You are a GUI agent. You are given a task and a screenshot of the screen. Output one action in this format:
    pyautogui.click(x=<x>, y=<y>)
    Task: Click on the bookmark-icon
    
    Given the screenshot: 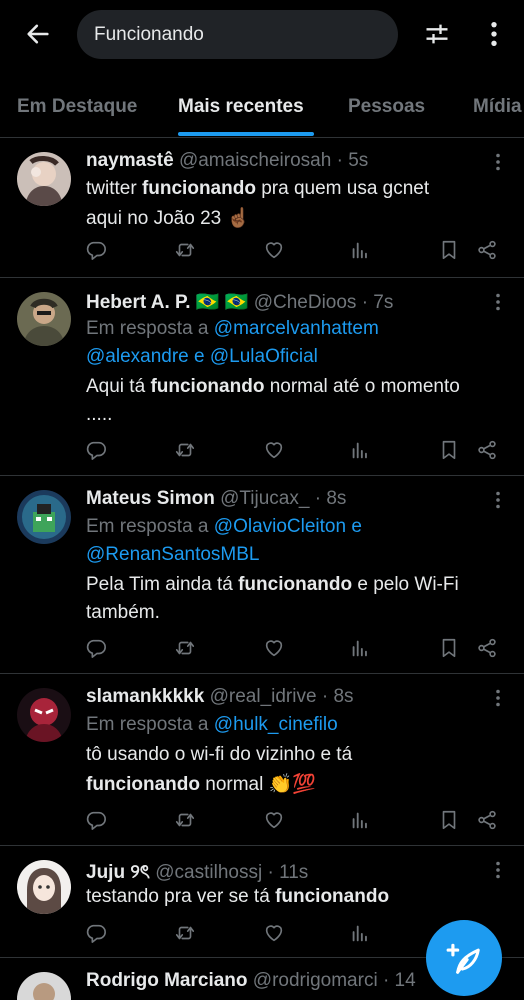 What is the action you would take?
    pyautogui.click(x=449, y=450)
    